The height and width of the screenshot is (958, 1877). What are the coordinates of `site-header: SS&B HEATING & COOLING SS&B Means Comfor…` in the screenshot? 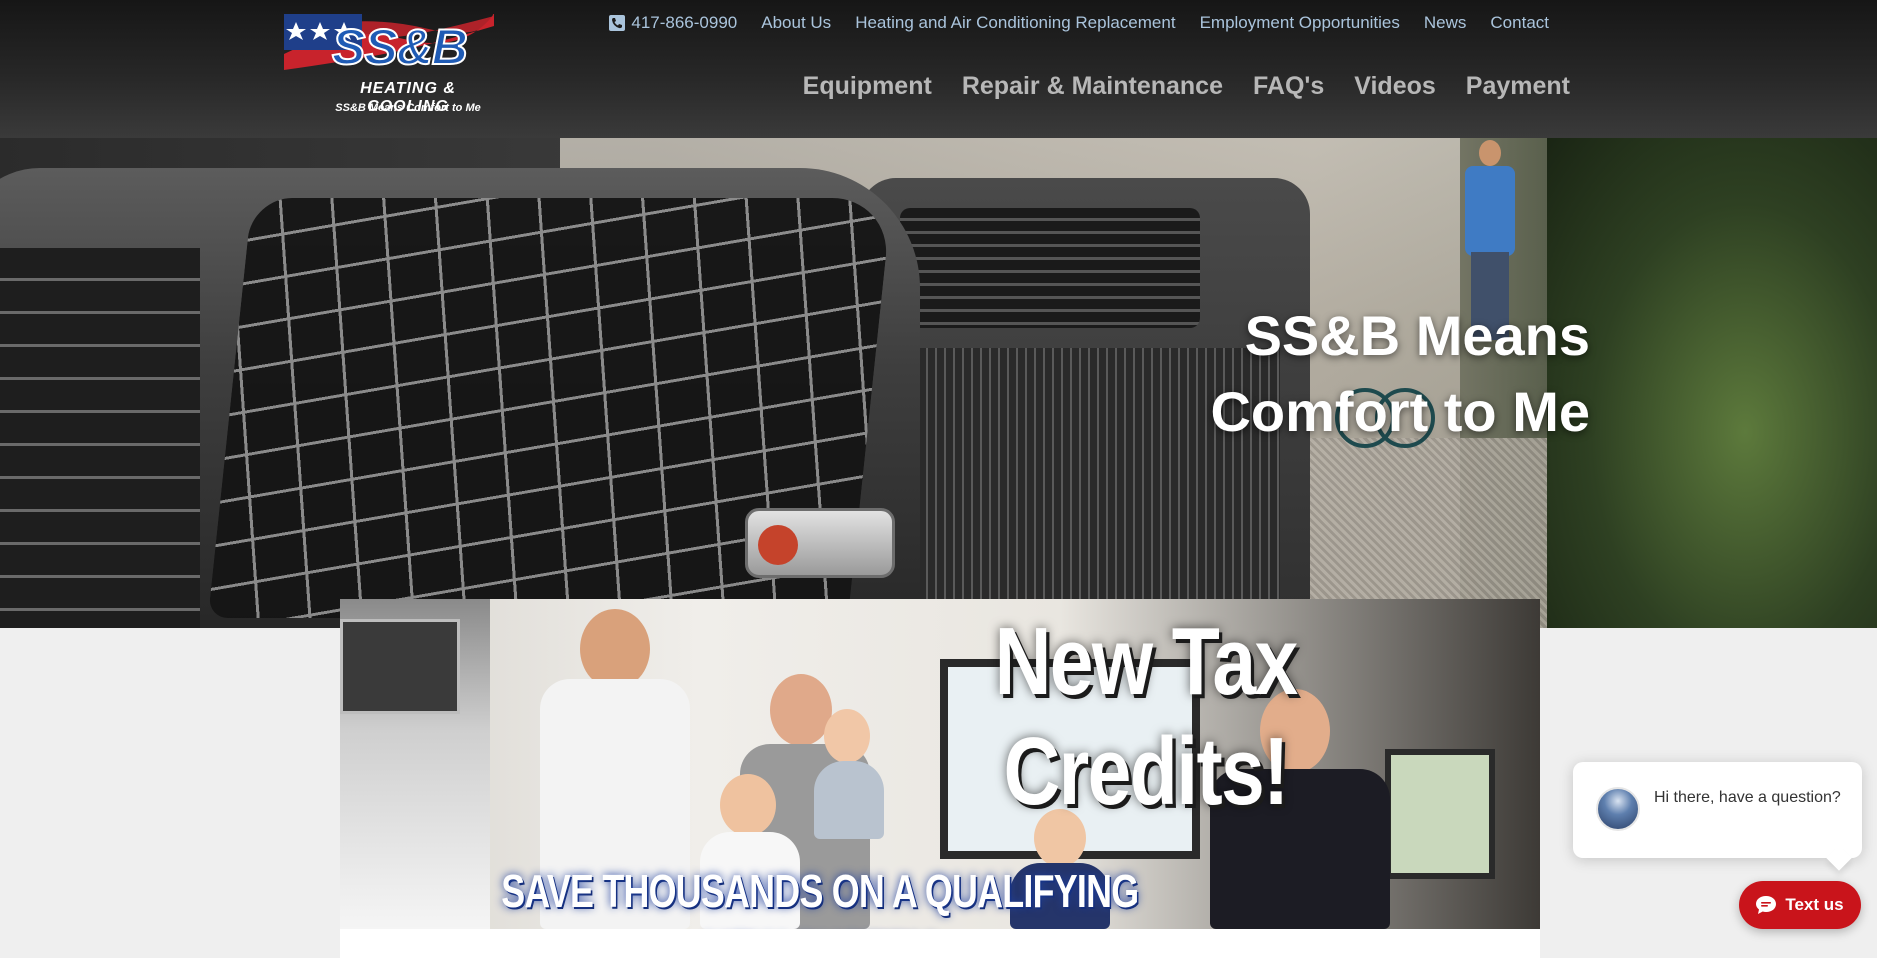 It's located at (938, 69).